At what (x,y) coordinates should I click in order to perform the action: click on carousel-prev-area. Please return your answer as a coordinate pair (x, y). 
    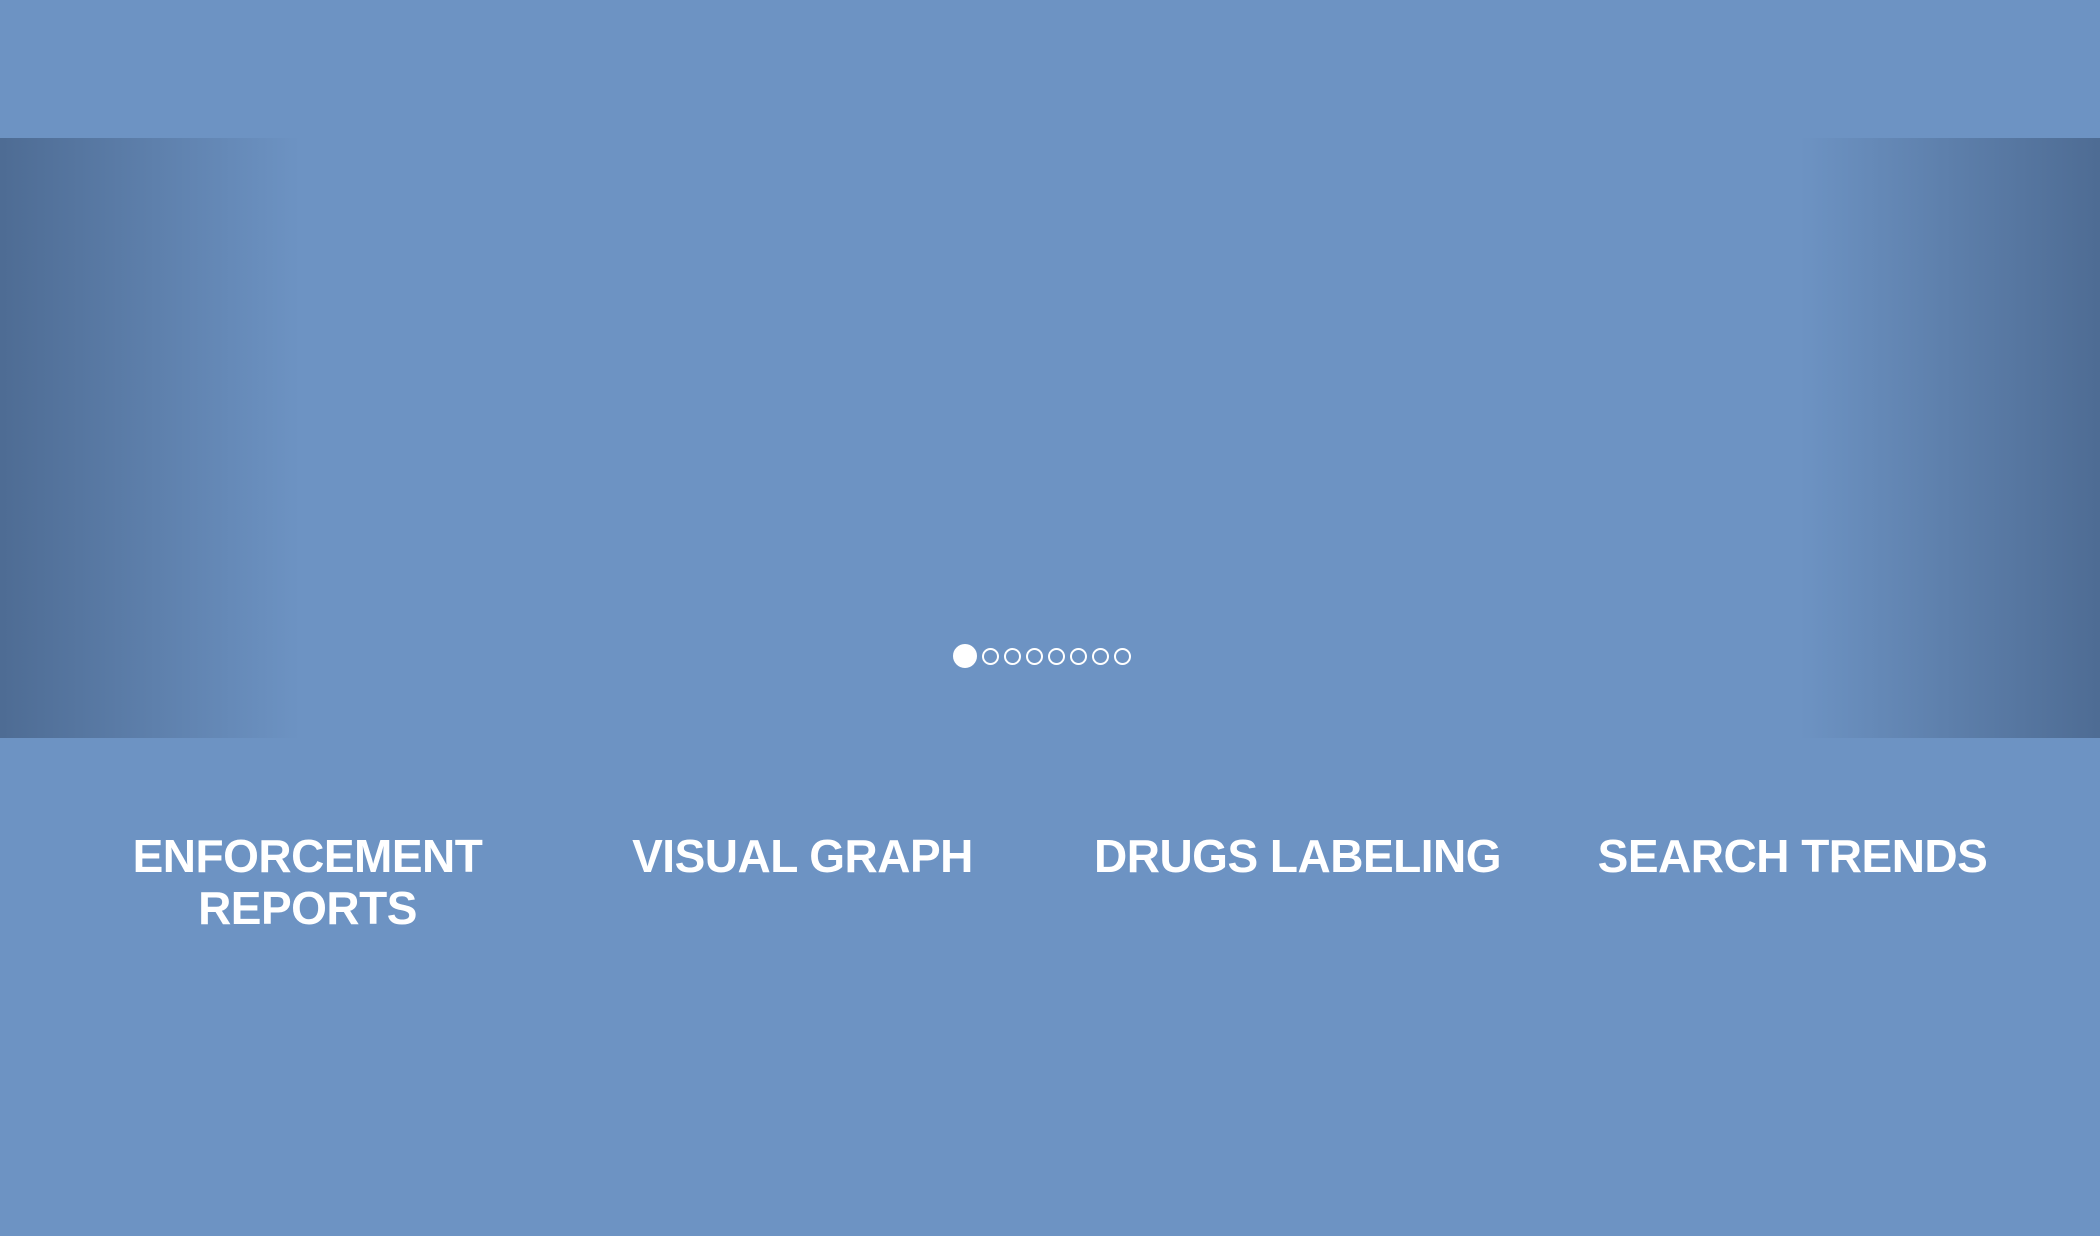
    Looking at the image, I should click on (150, 438).